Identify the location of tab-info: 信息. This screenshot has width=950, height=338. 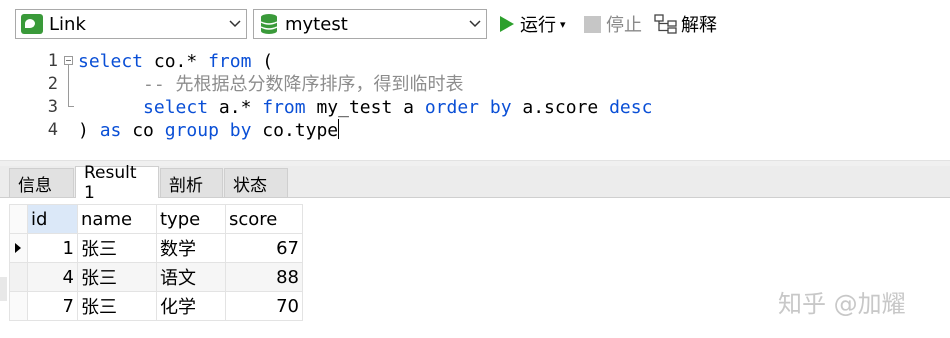
(41, 182).